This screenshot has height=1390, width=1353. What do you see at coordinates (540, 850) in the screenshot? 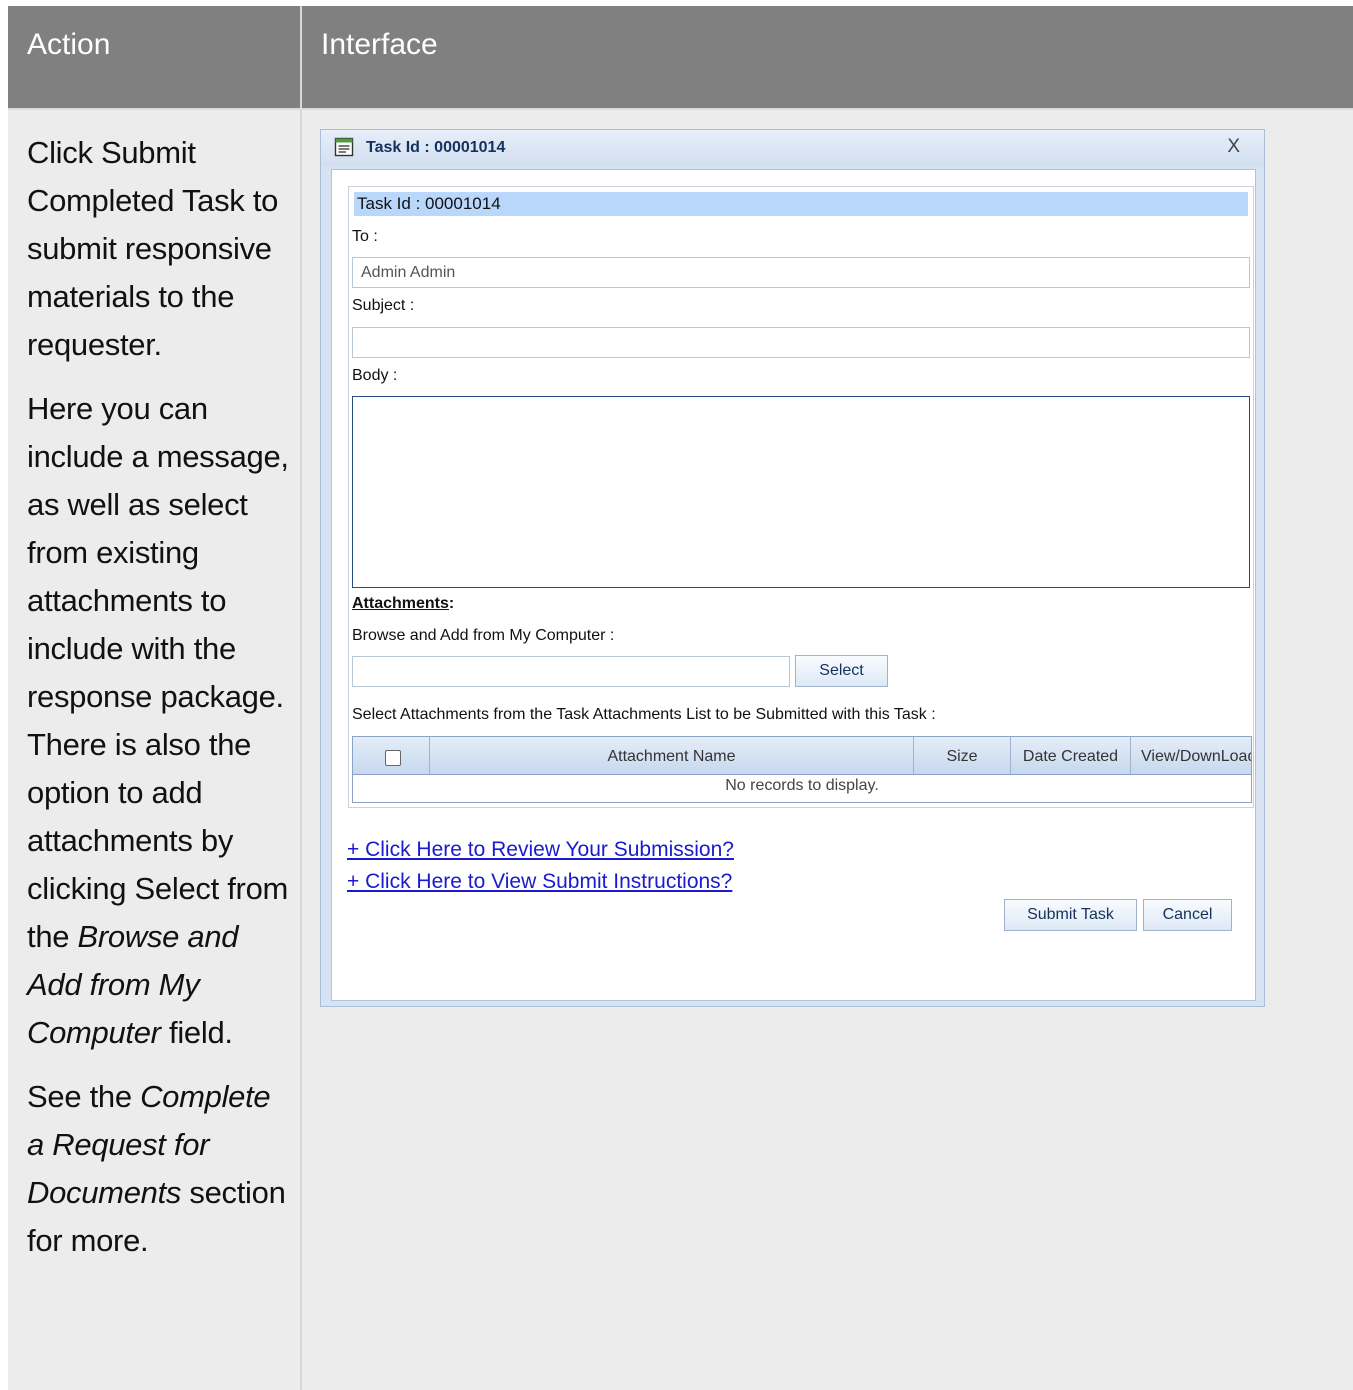
I see `review-submission-link: + Click Here to Review Your Submission?` at bounding box center [540, 850].